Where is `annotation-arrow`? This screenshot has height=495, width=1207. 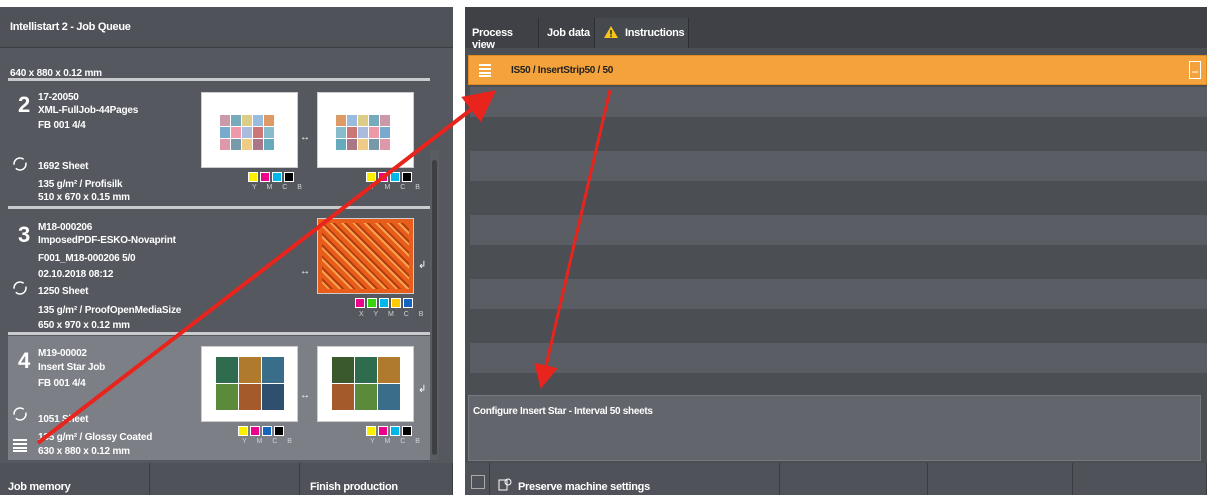
annotation-arrow is located at coordinates (573, 239).